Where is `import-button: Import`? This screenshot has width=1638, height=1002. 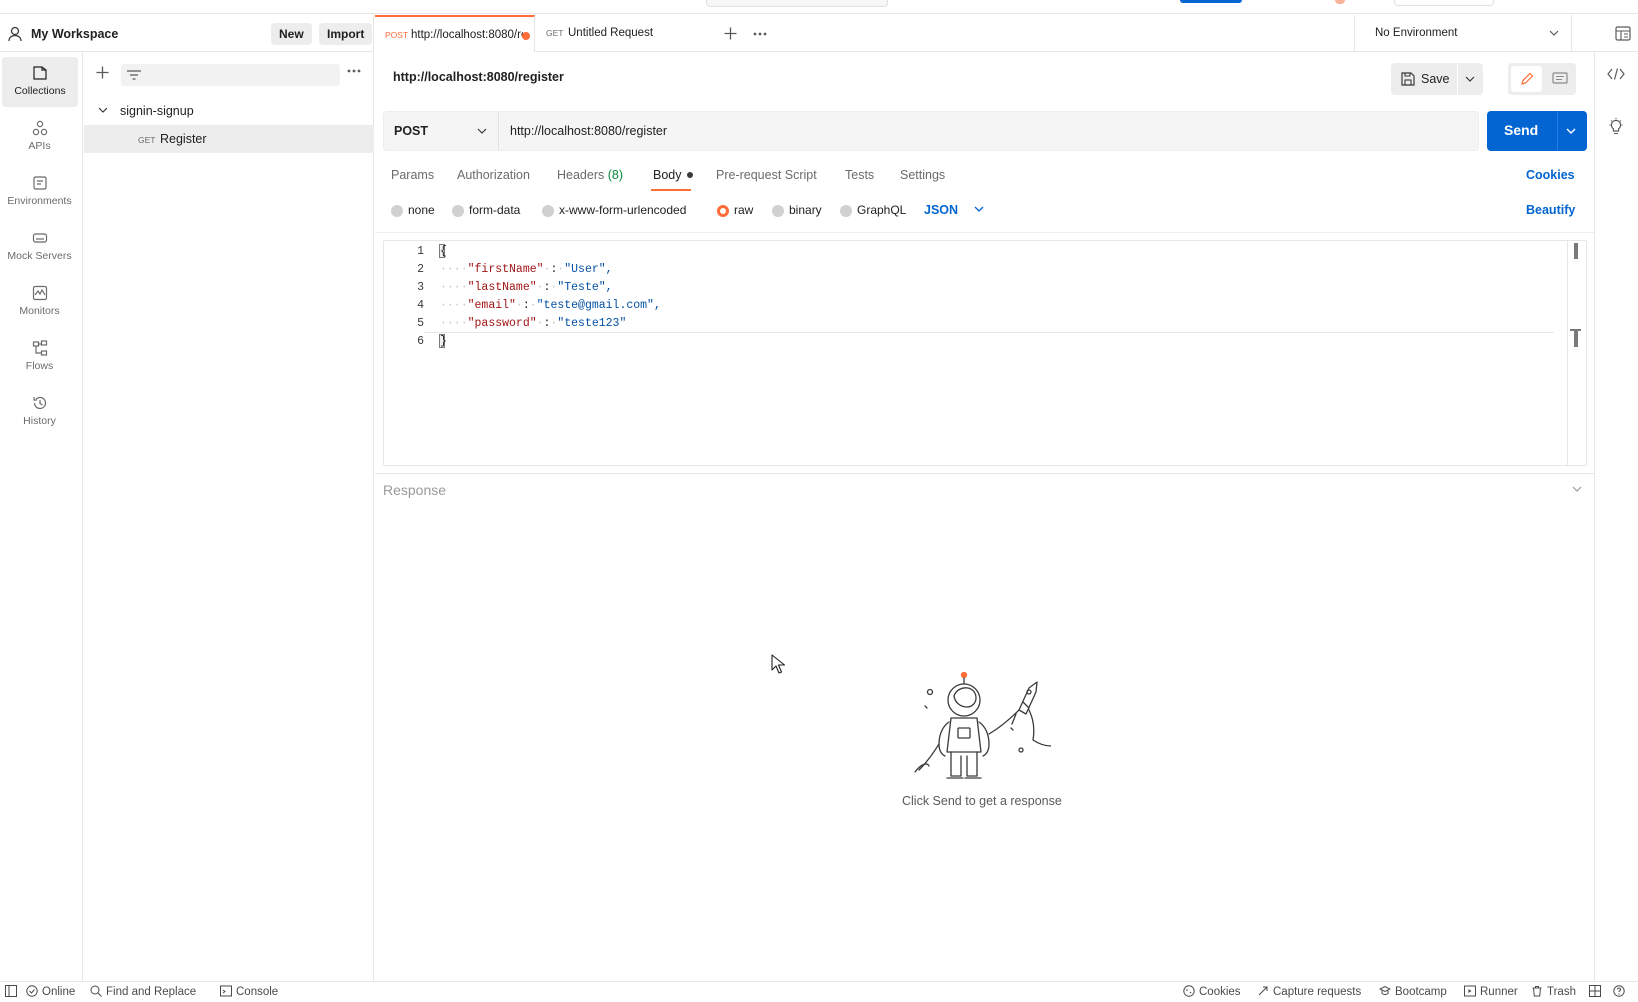
import-button: Import is located at coordinates (346, 34).